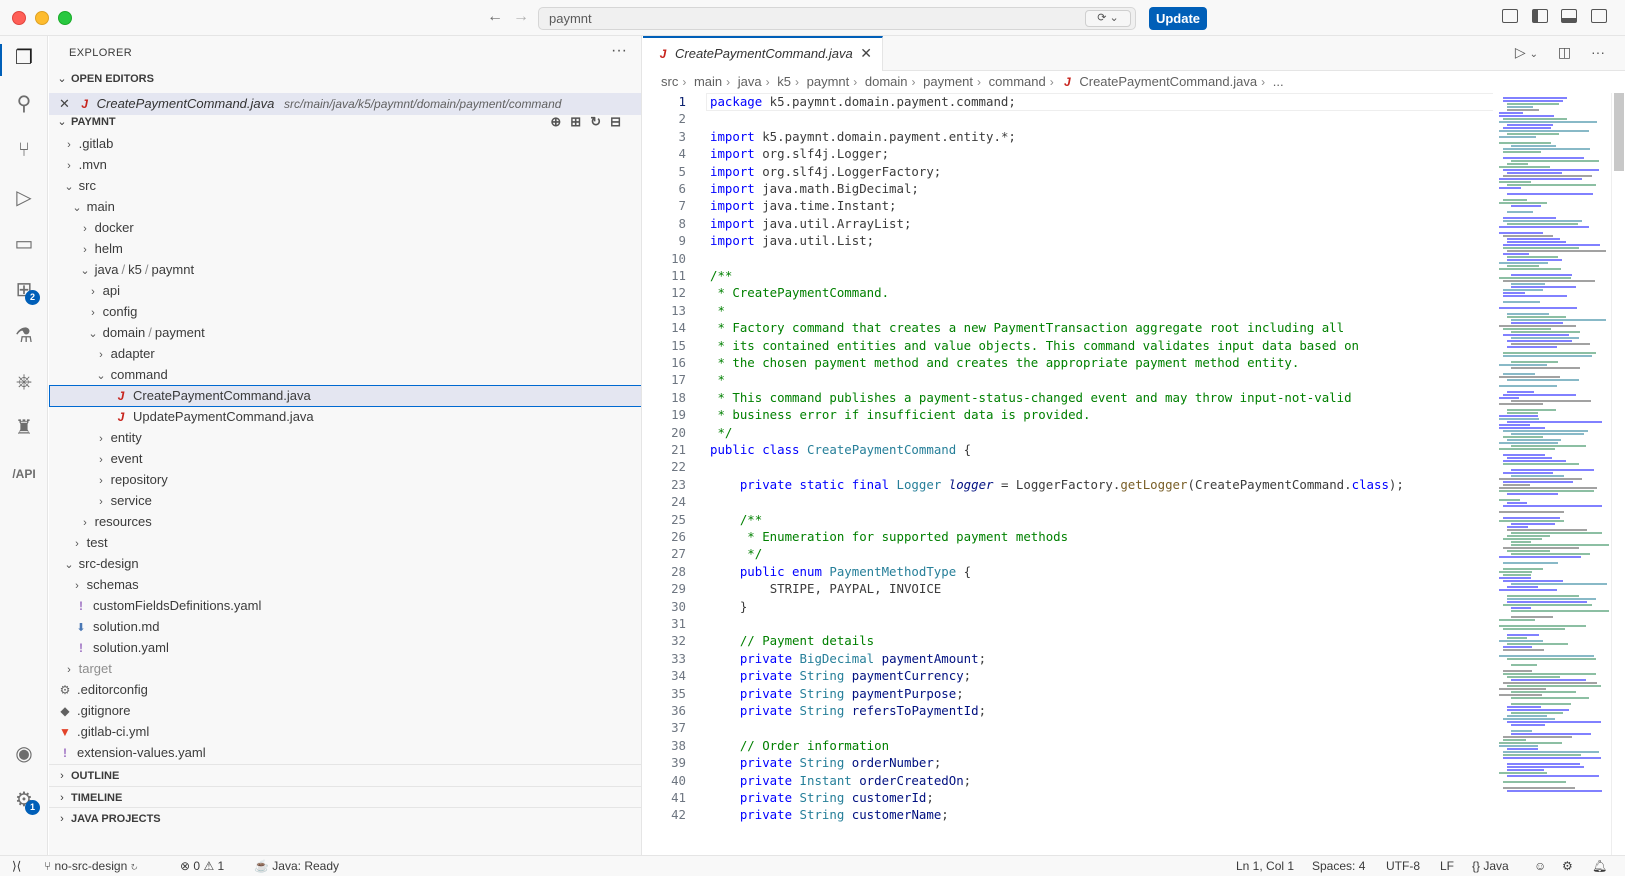 This screenshot has width=1625, height=876. What do you see at coordinates (16, 866) in the screenshot?
I see `remote-indicator-icon: ⟩⟨` at bounding box center [16, 866].